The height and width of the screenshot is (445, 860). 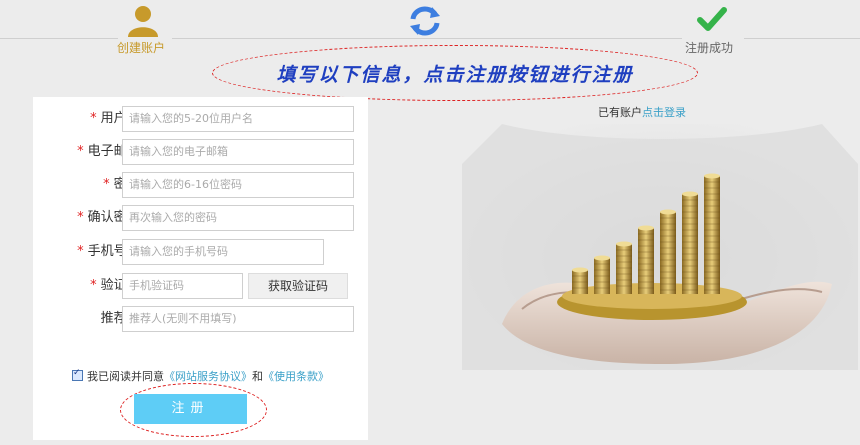 I want to click on password-input: 请输入您的6-16位密码, so click(x=238, y=185).